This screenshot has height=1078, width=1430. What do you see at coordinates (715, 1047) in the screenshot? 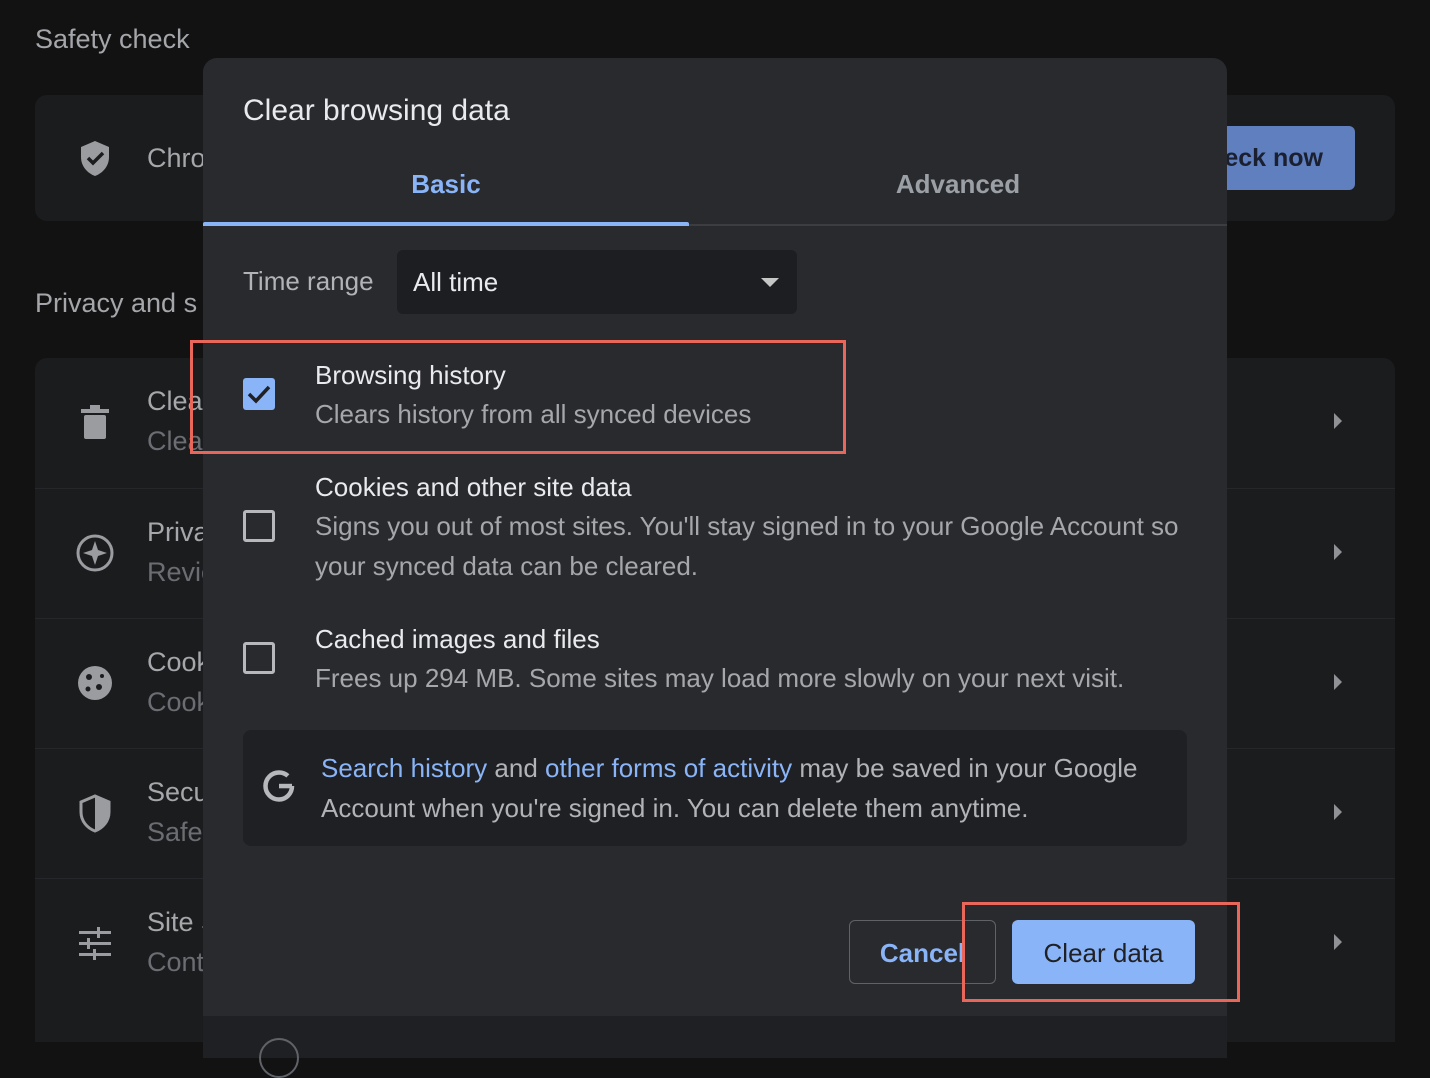
I see `dialog-footer` at bounding box center [715, 1047].